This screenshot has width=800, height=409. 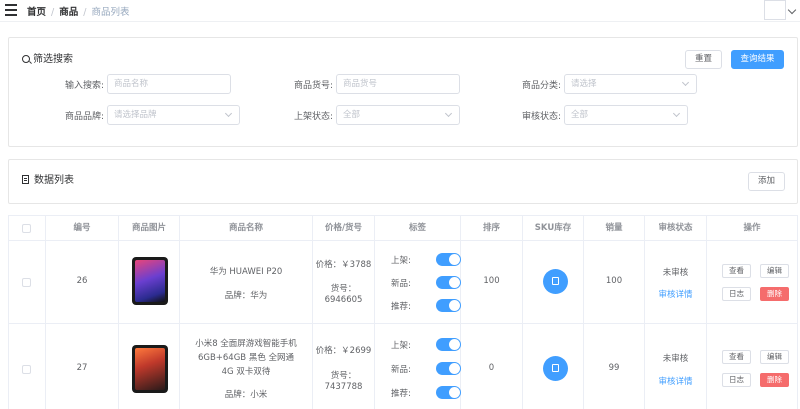 I want to click on add-button: 添加, so click(x=766, y=181).